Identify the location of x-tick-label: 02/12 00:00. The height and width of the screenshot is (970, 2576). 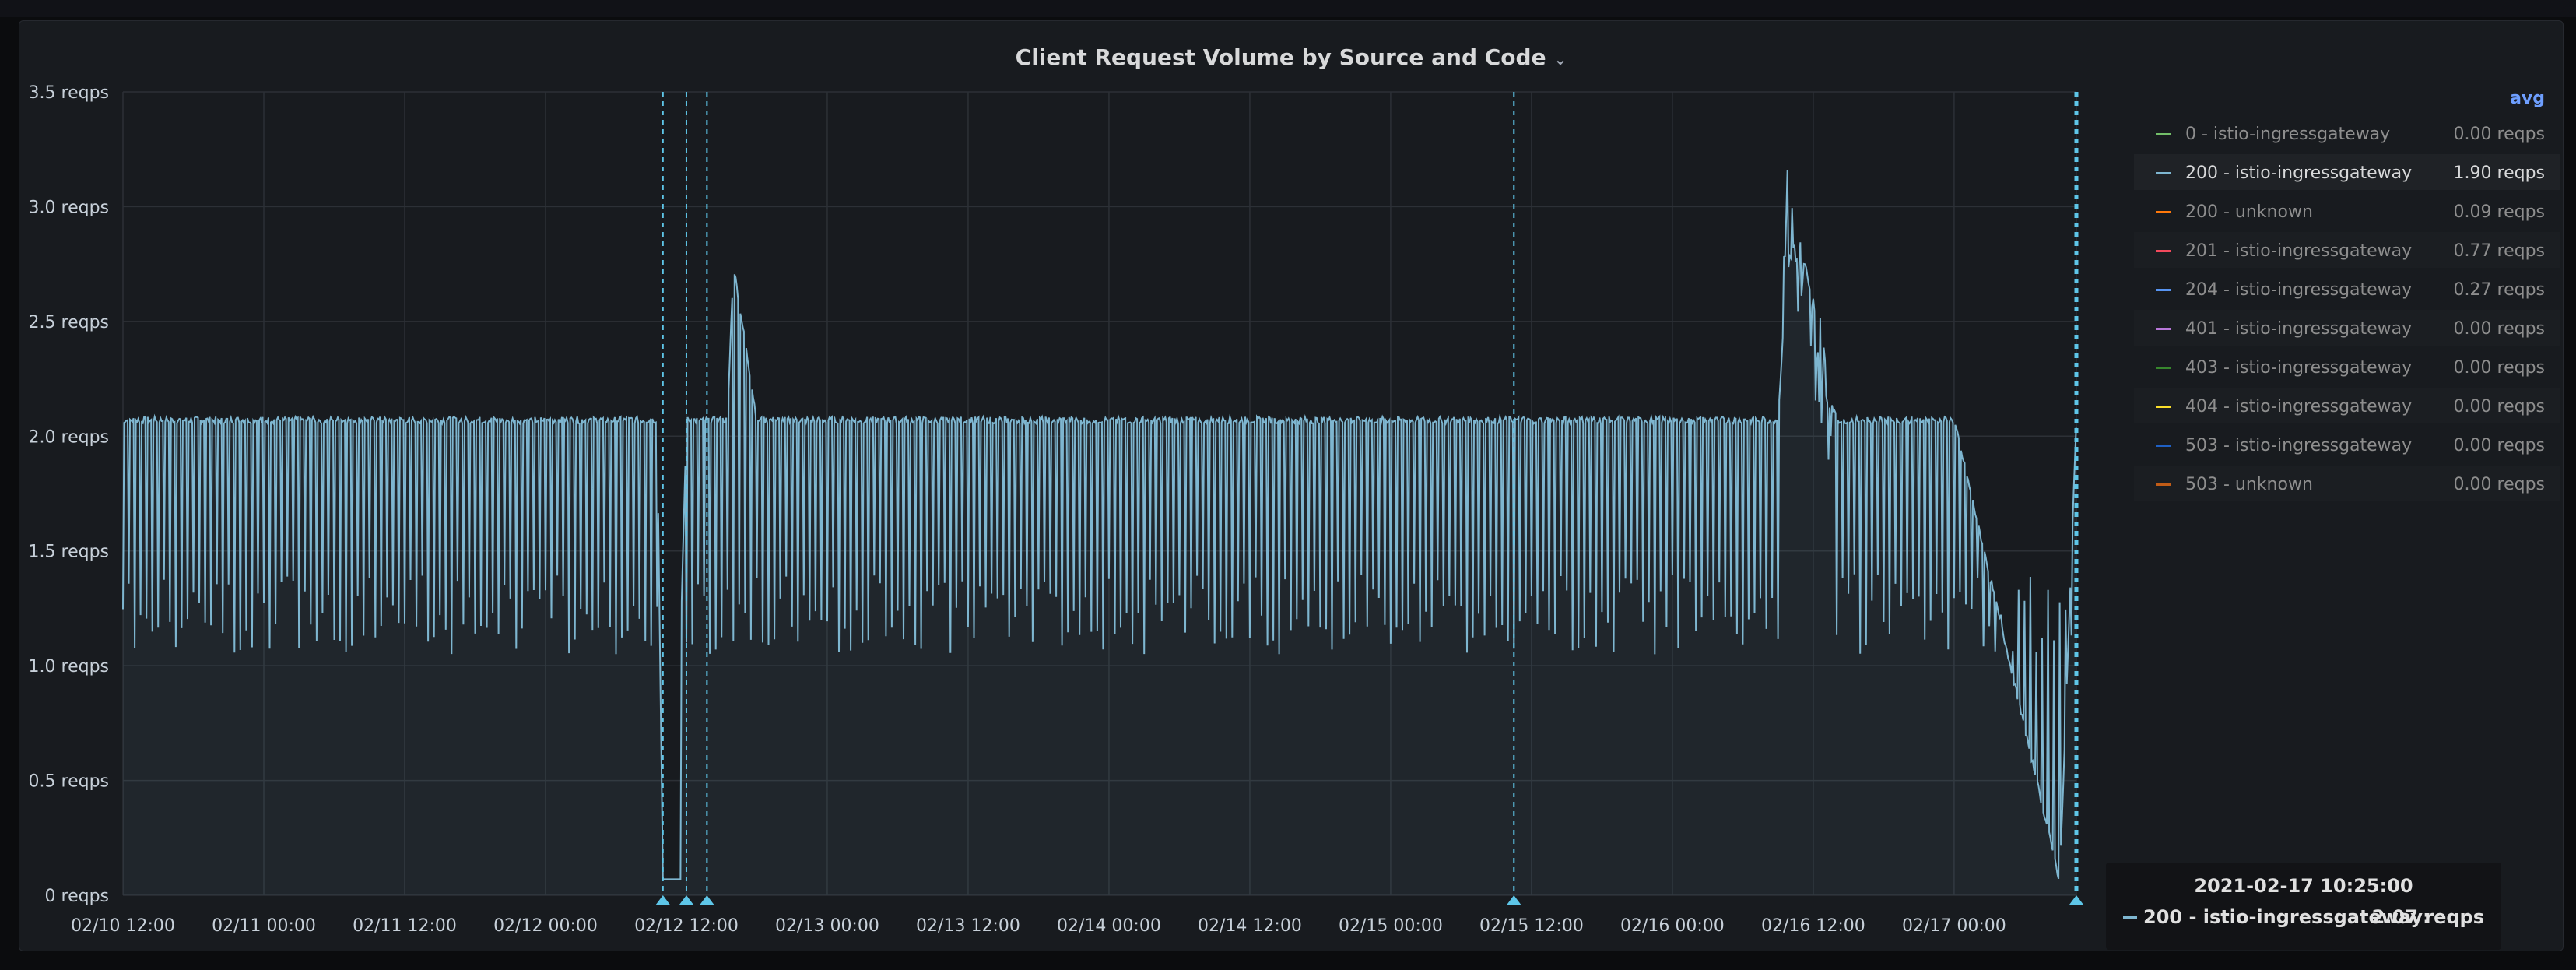
(546, 926).